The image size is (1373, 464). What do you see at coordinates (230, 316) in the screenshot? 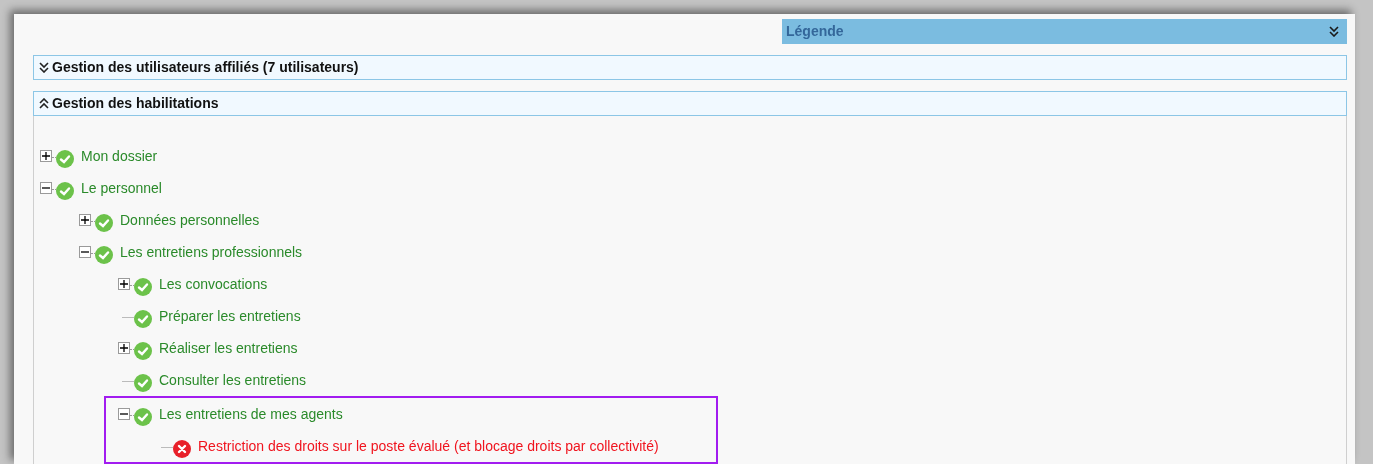
I see `tree-item-label: Préparer les entretiens` at bounding box center [230, 316].